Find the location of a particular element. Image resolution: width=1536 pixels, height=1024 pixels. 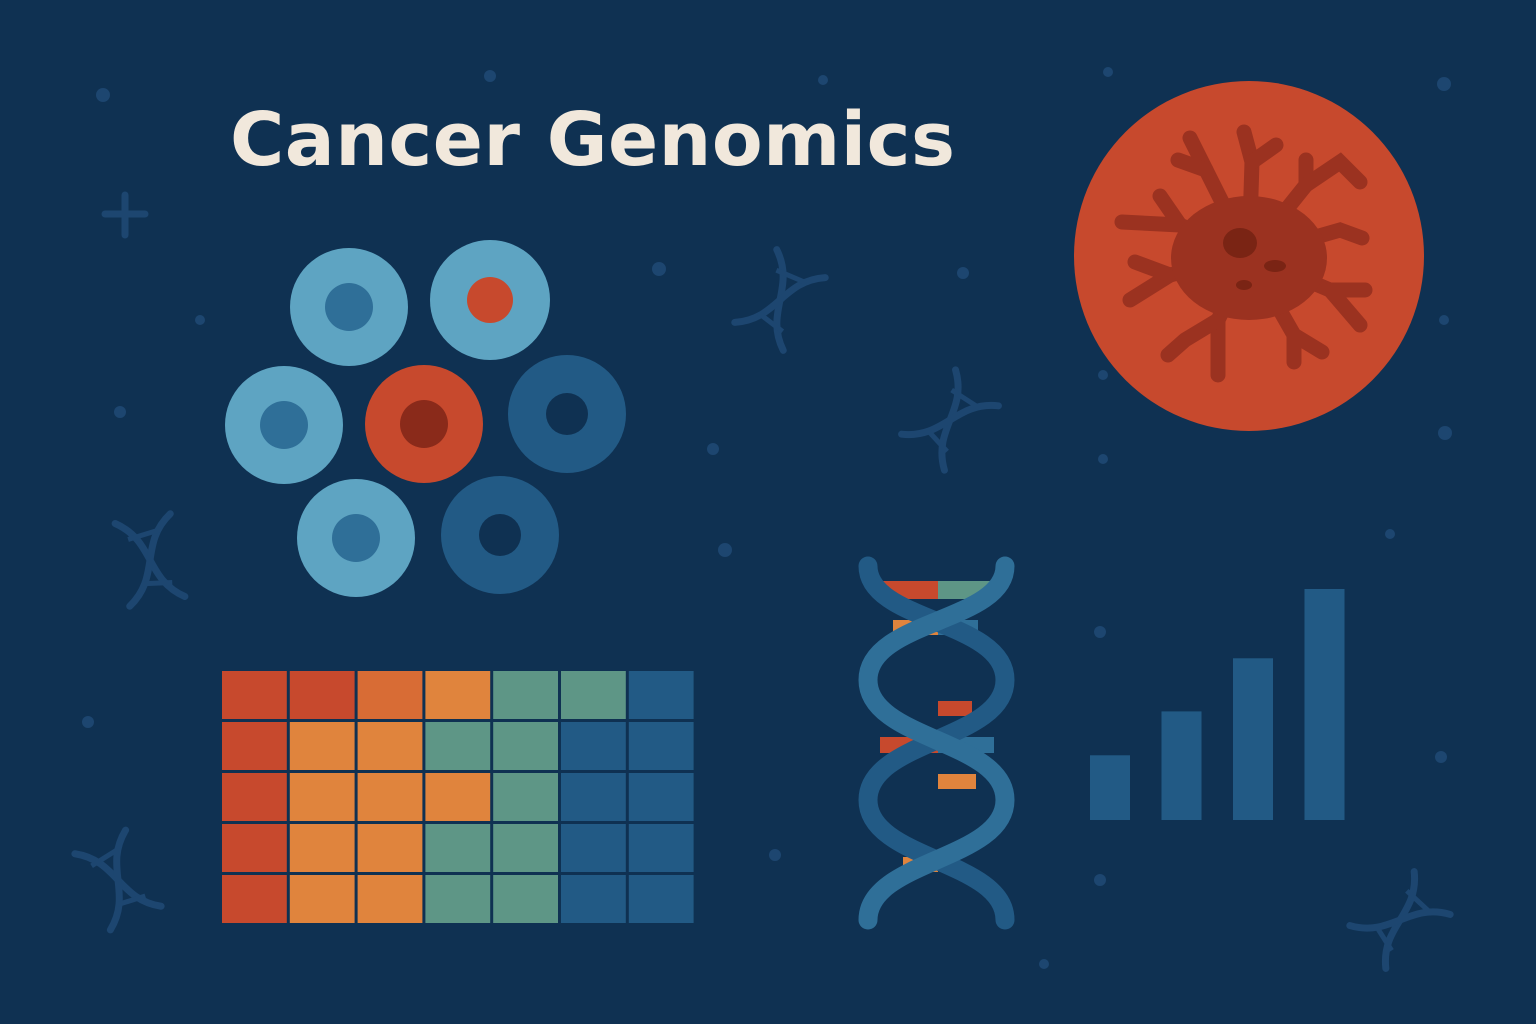

heatmap-icon is located at coordinates (458, 797).